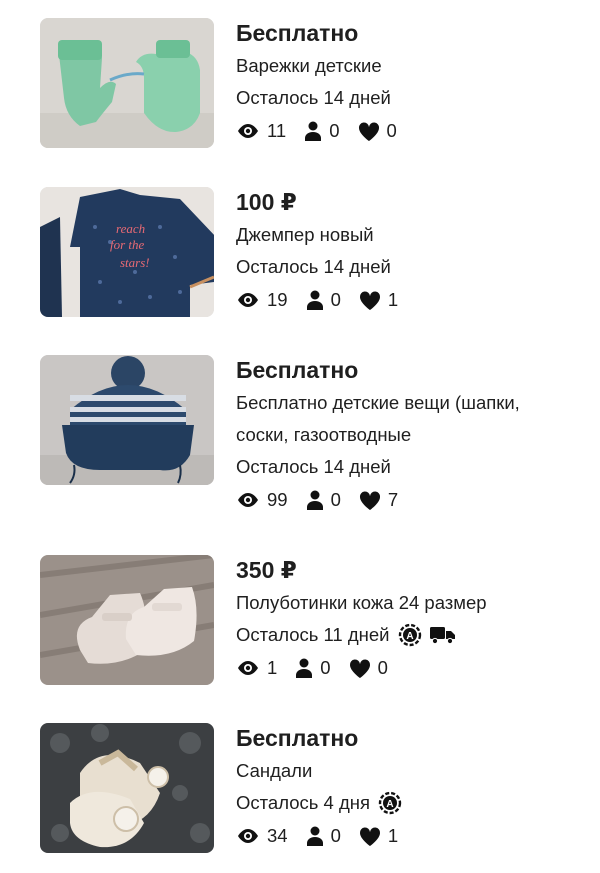 The width and height of the screenshot is (600, 873). I want to click on time-left-text: Осталось 4 дня, so click(303, 802).